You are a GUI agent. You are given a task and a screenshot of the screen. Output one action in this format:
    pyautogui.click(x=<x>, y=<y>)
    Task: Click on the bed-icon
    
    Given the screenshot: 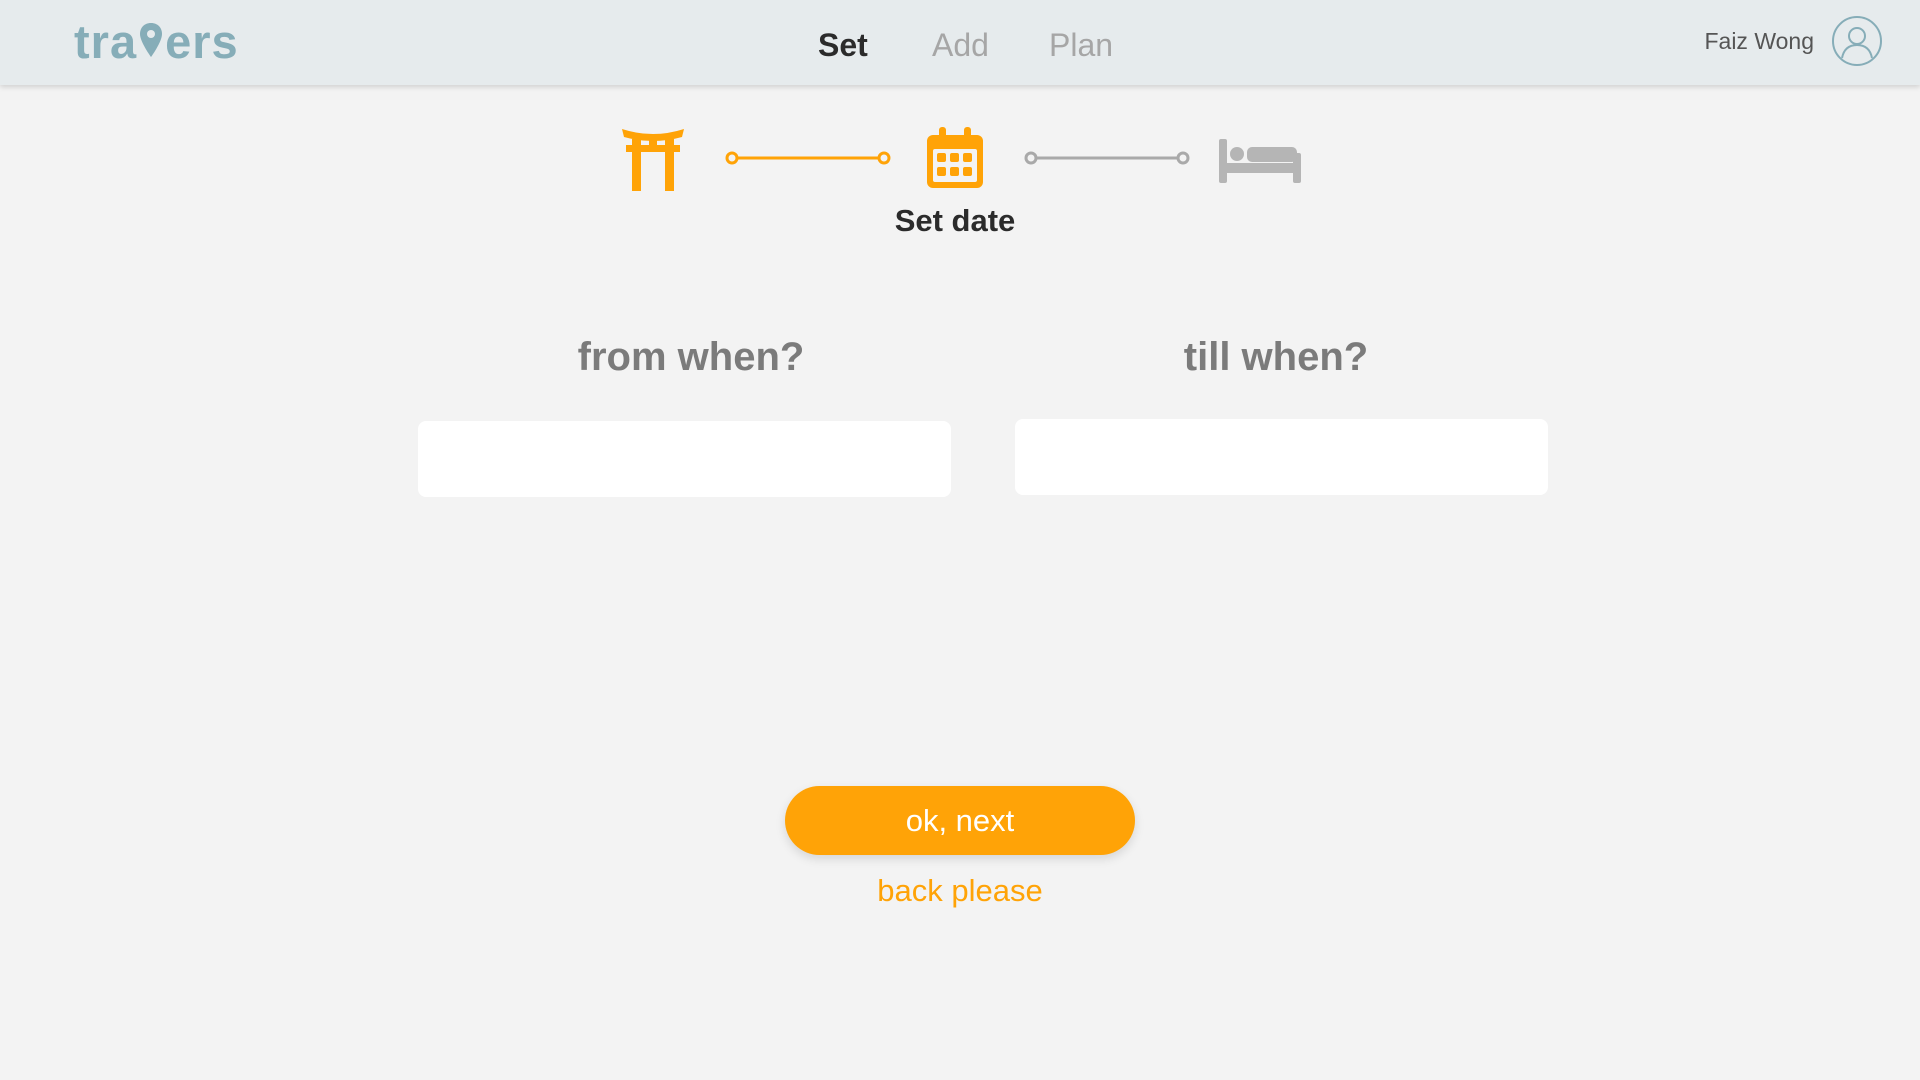 What is the action you would take?
    pyautogui.click(x=1260, y=158)
    